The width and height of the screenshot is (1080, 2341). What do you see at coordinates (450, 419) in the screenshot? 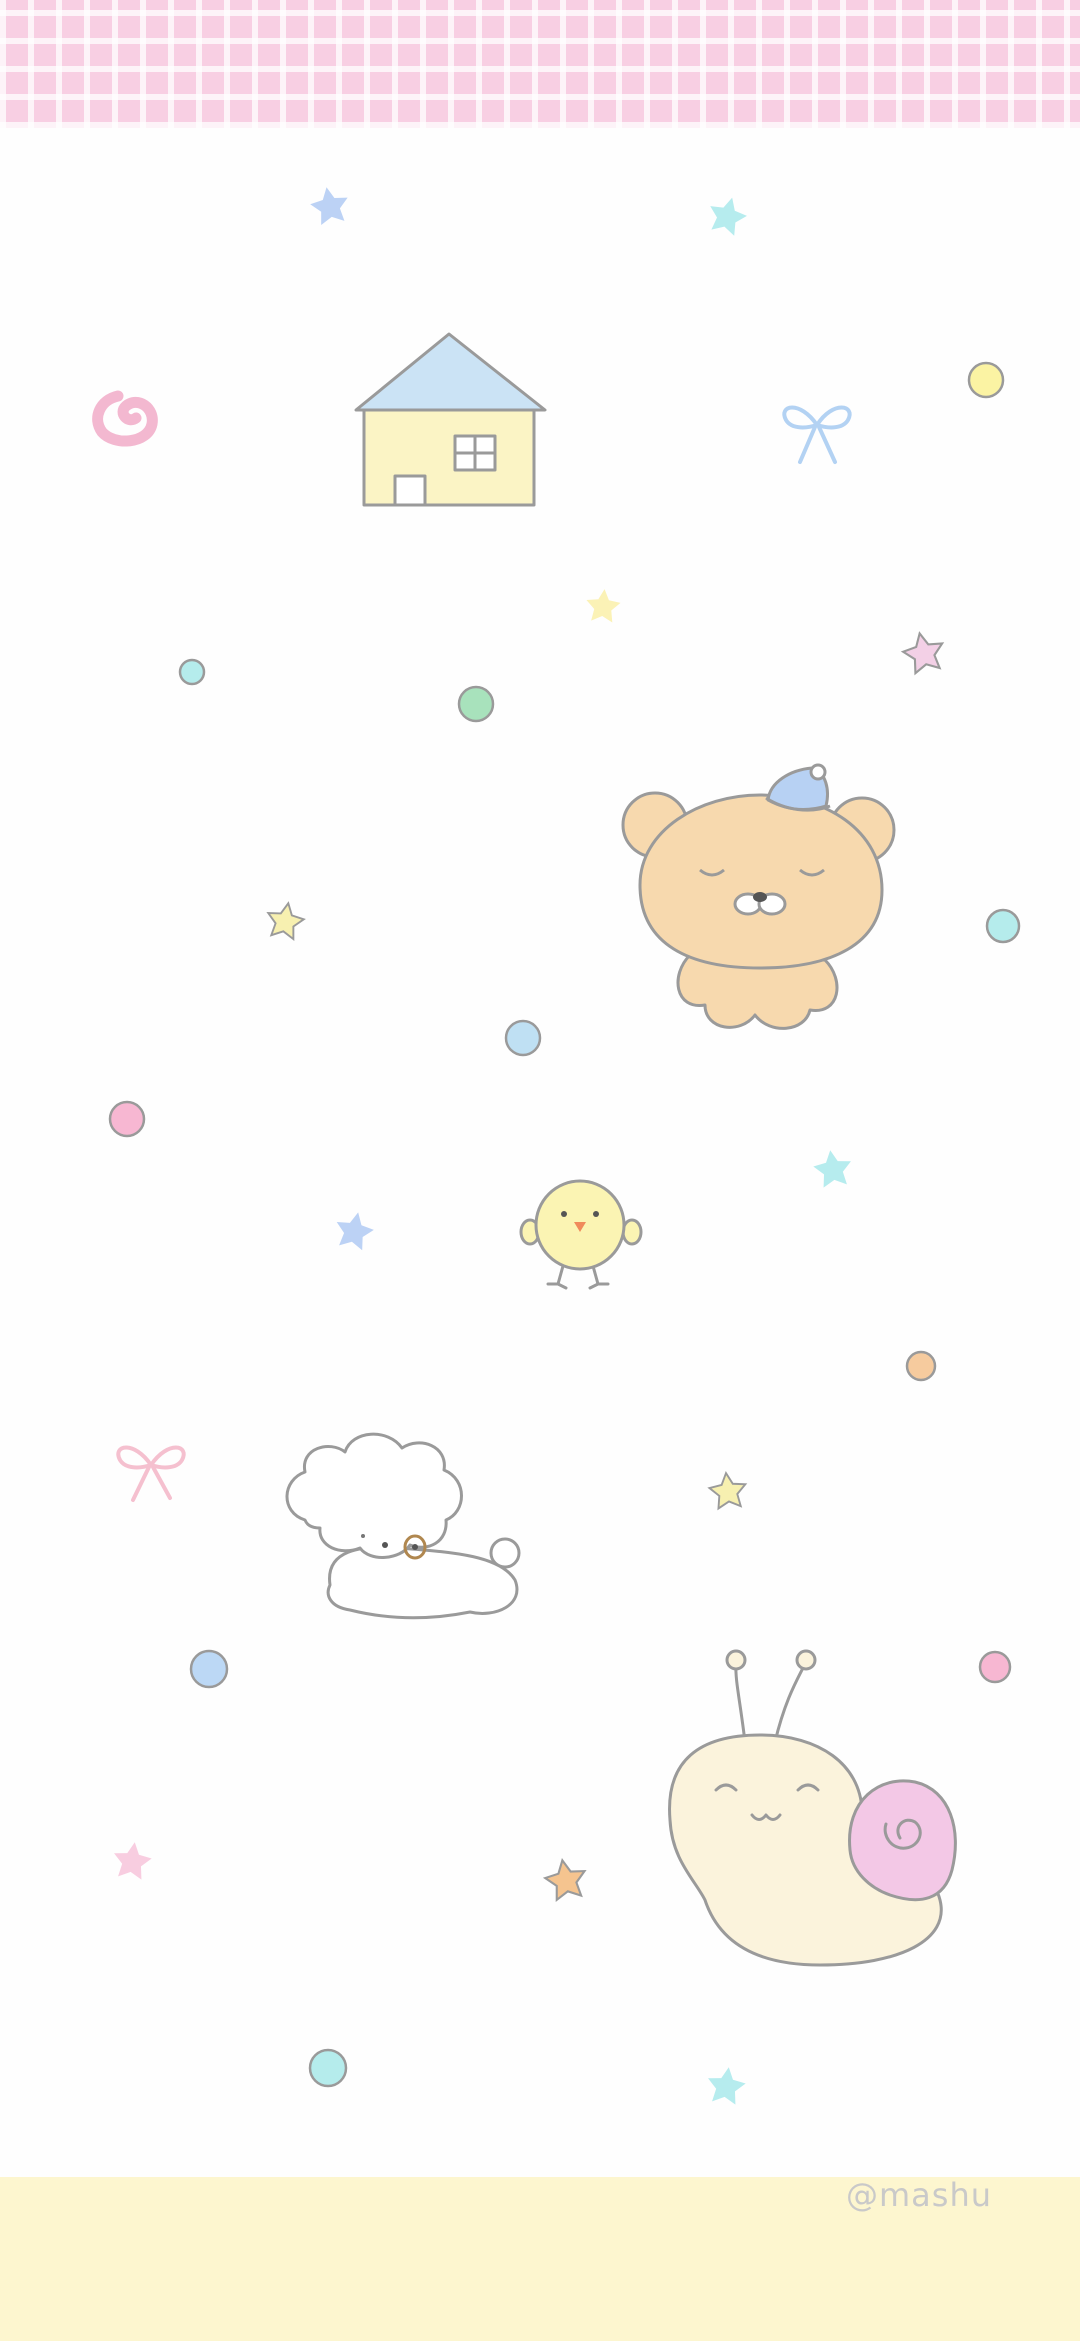
I see `house-icon` at bounding box center [450, 419].